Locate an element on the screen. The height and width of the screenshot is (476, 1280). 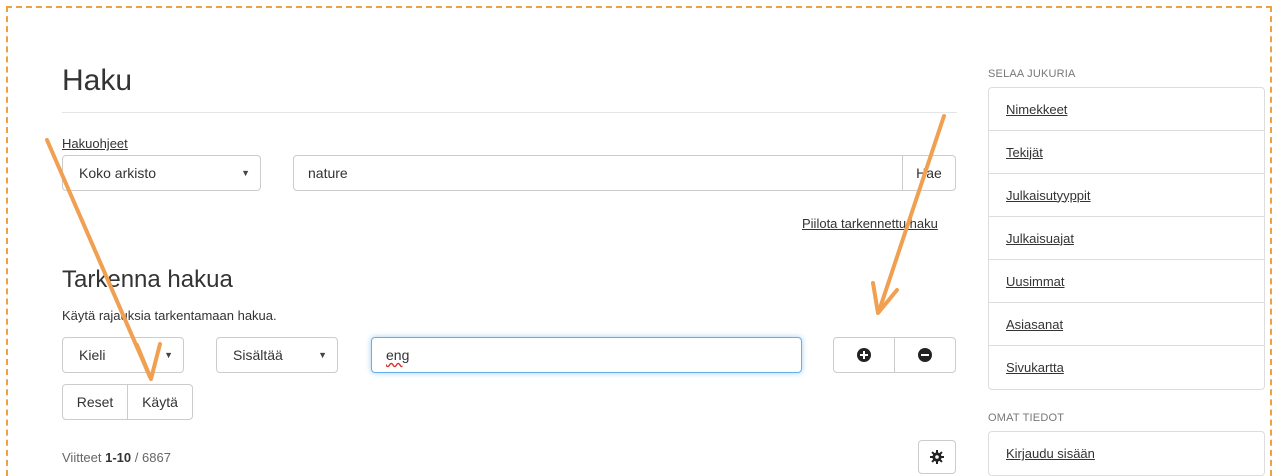
arrow-to-apply is located at coordinates (98, 258).